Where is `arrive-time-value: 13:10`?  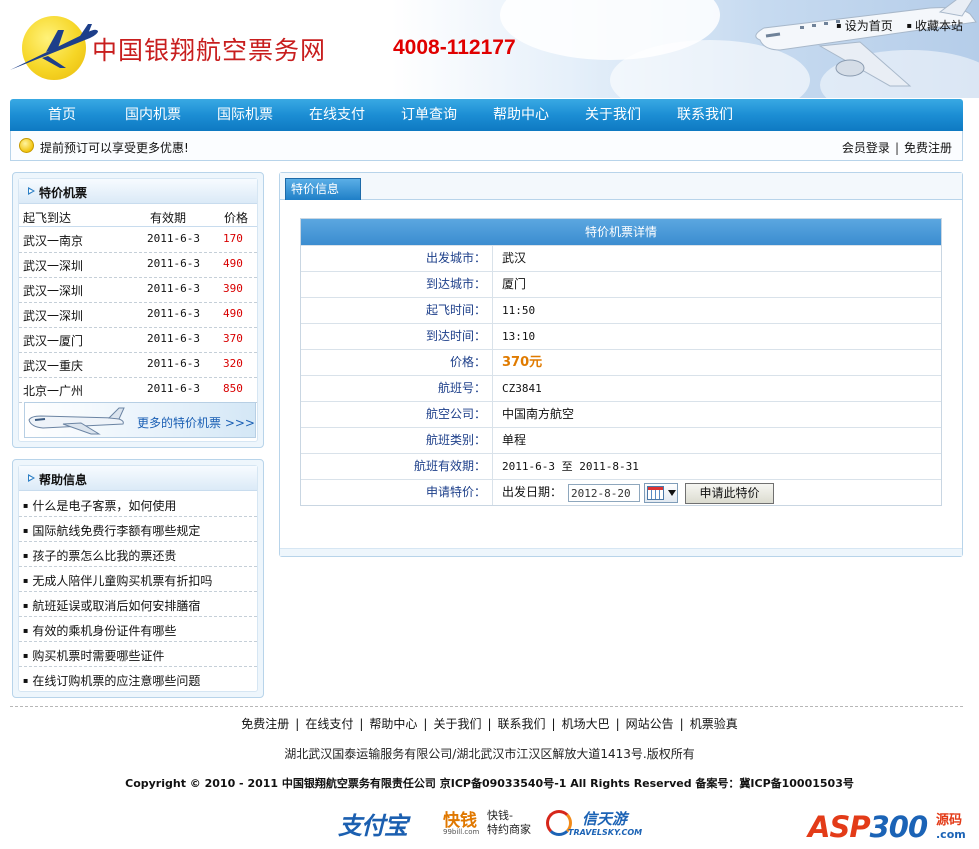 arrive-time-value: 13:10 is located at coordinates (519, 336).